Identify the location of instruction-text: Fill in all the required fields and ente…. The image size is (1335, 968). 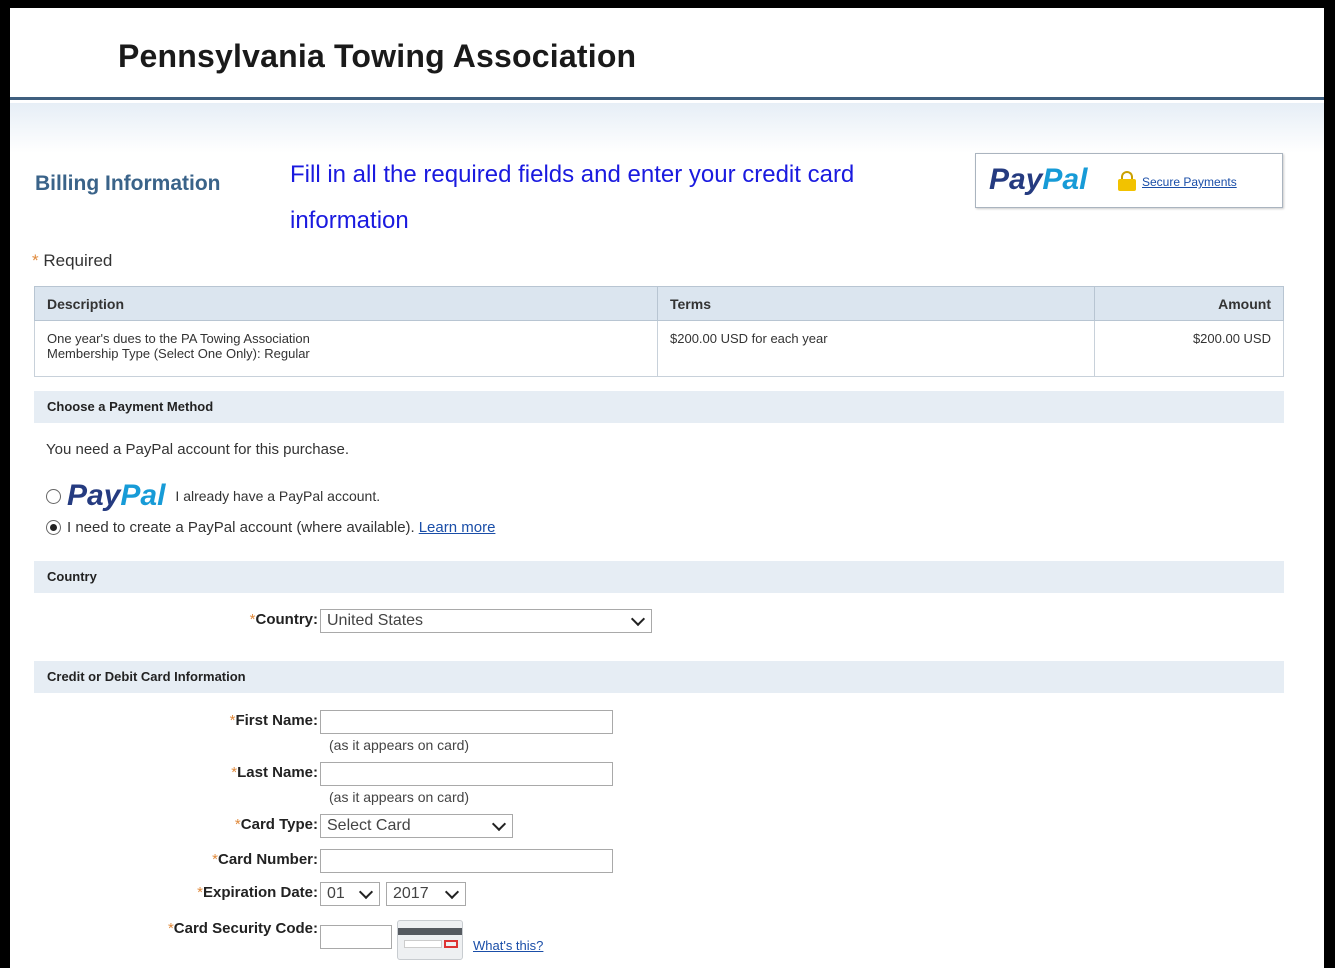
(572, 197).